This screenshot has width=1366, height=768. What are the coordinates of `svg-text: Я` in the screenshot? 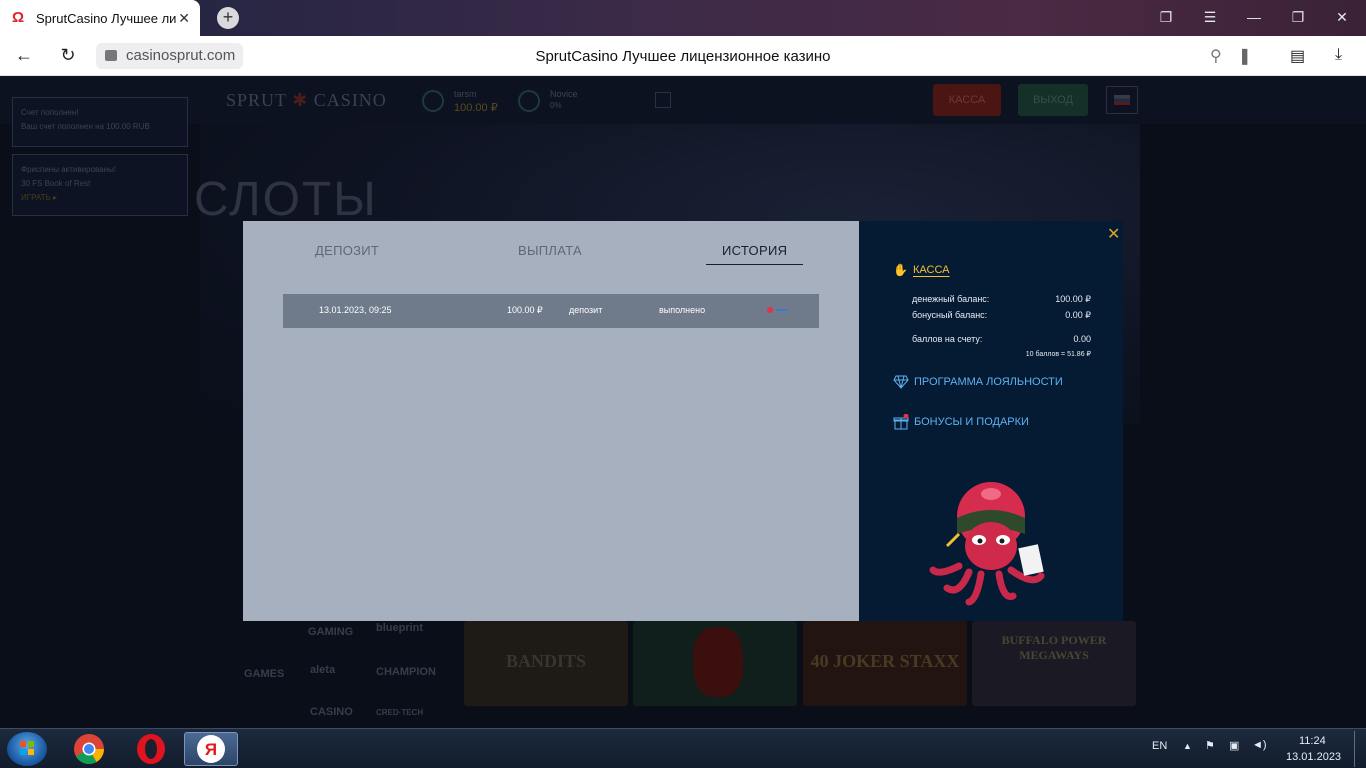 It's located at (211, 749).